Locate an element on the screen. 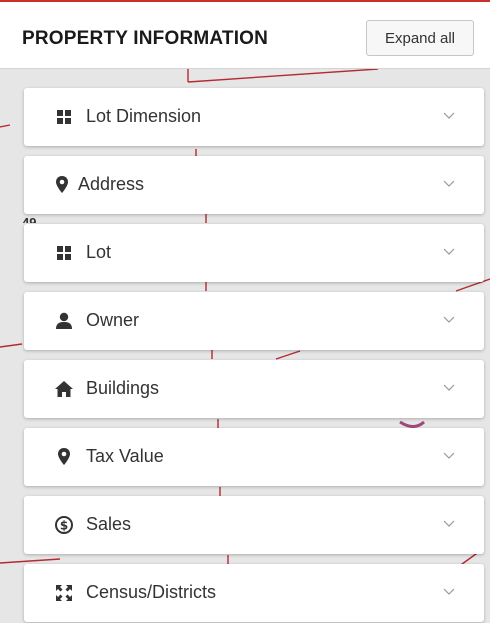 The image size is (490, 623). section-buildings: Buildings is located at coordinates (254, 389).